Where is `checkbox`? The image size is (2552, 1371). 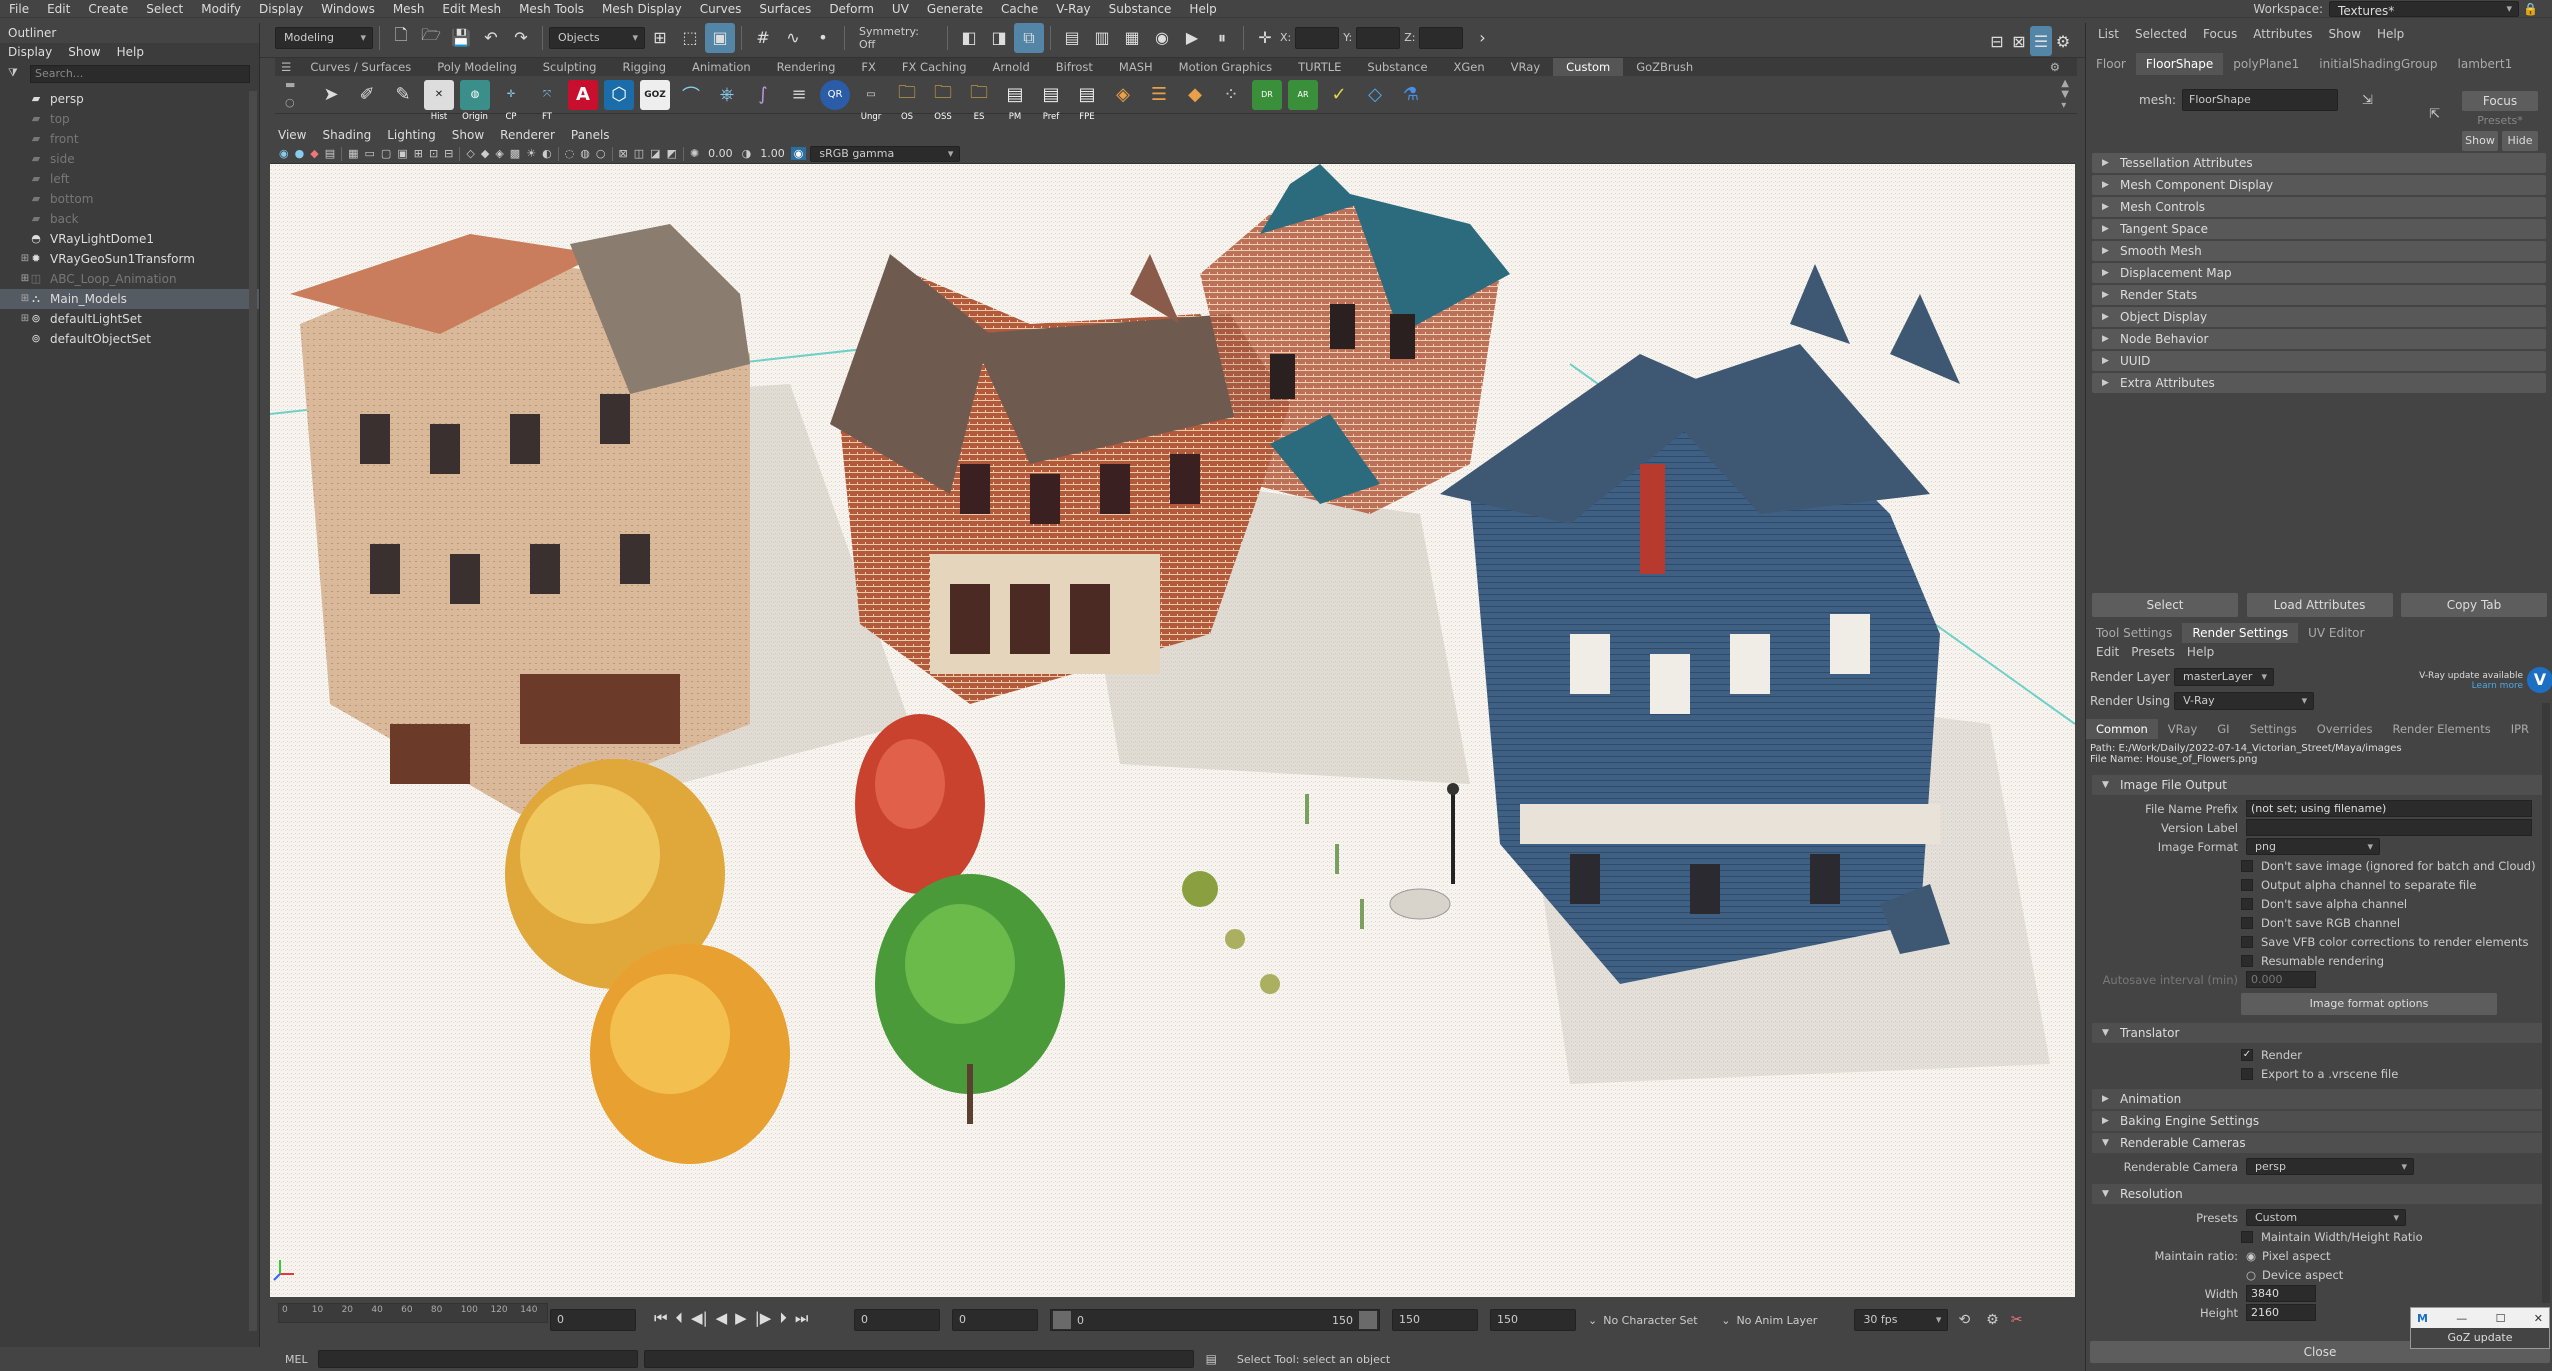
checkbox is located at coordinates (2247, 960).